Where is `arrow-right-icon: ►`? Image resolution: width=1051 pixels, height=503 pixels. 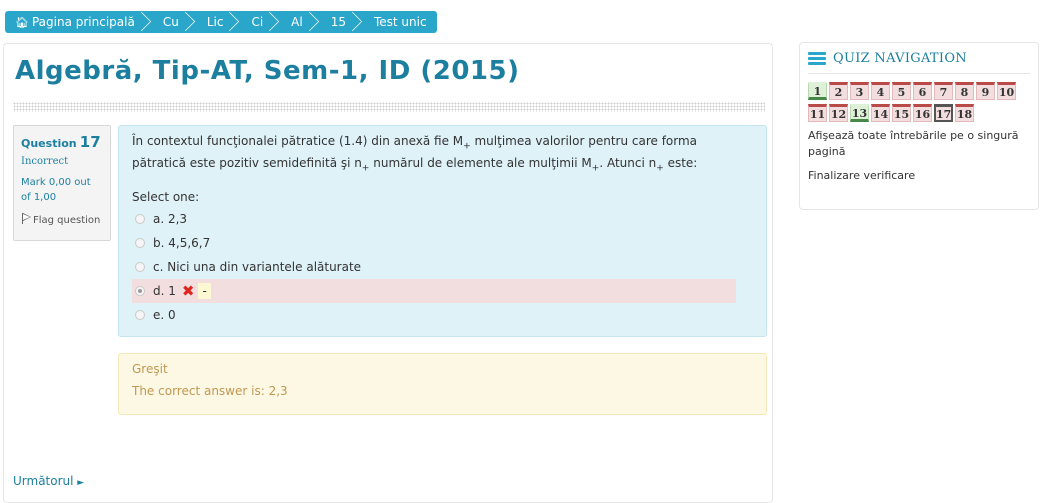 arrow-right-icon: ► is located at coordinates (81, 483).